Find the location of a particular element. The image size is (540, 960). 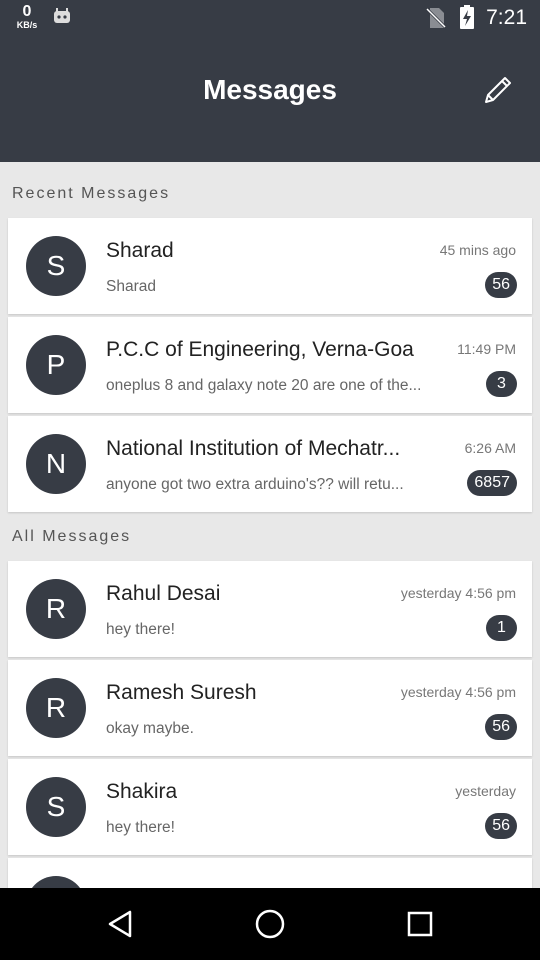

network-speed-value: 0 is located at coordinates (27, 11).